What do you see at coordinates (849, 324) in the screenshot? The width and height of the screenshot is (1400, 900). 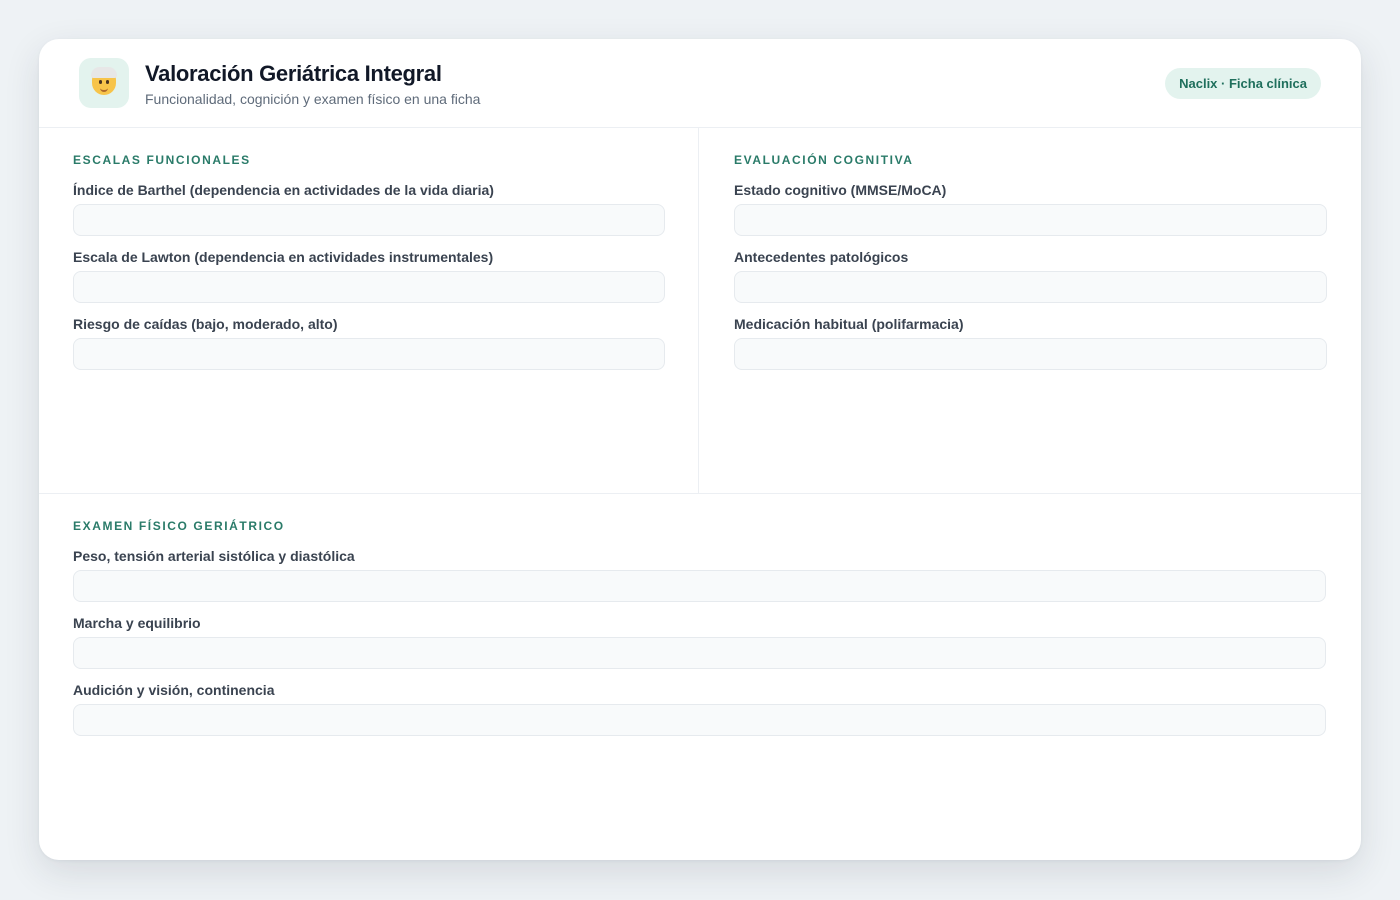 I see `medication-label: Medicación habitual (polifarmacia)` at bounding box center [849, 324].